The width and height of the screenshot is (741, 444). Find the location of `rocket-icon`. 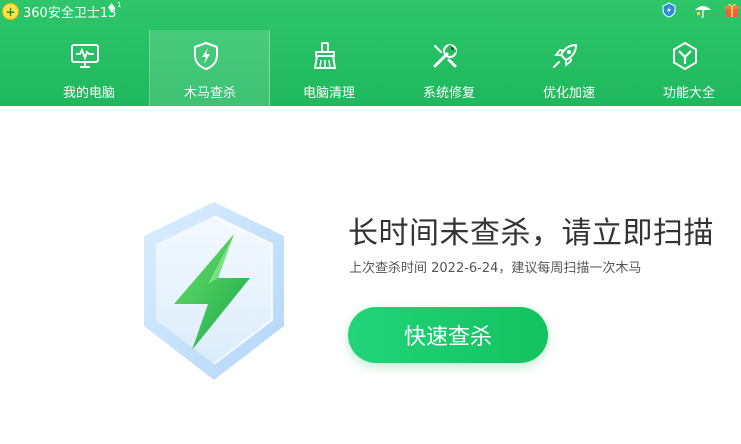

rocket-icon is located at coordinates (565, 55).